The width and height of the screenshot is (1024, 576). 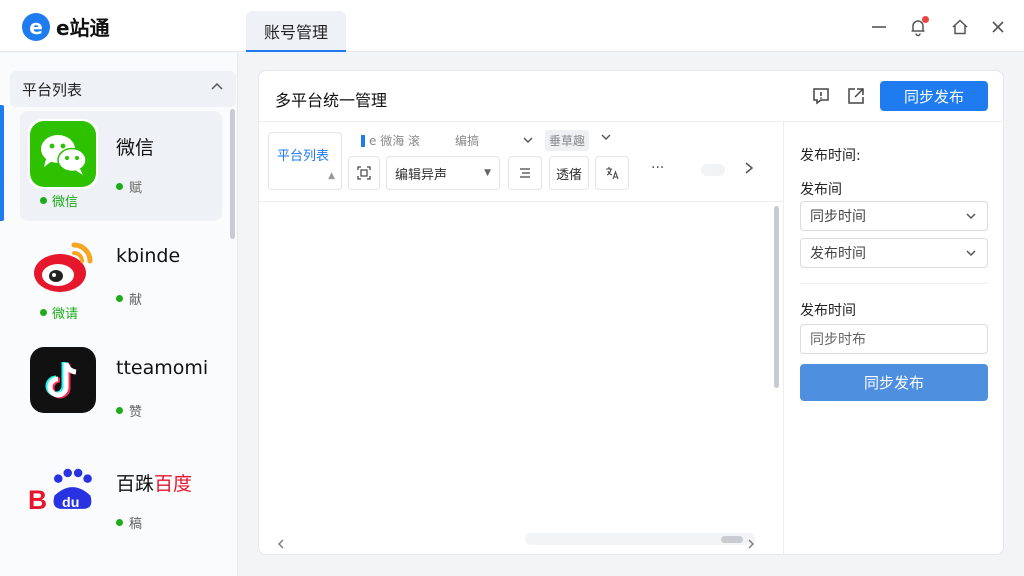 I want to click on format-select: 编辑异声 ▼, so click(x=443, y=173).